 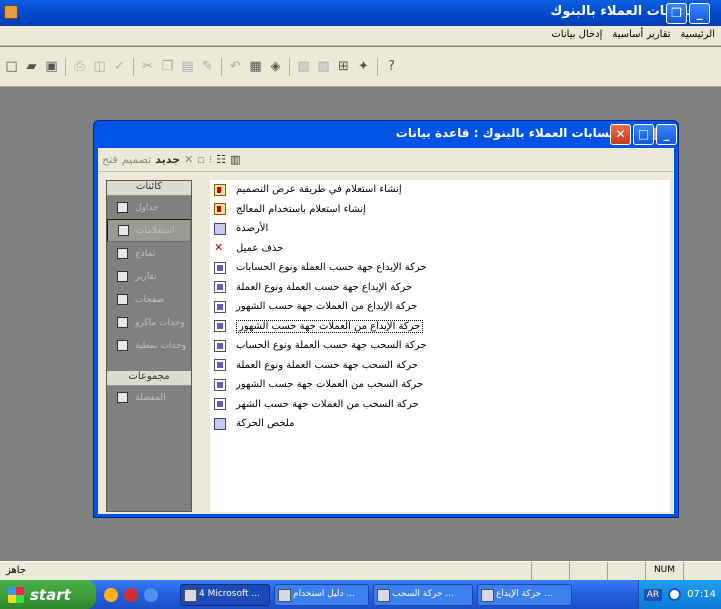 What do you see at coordinates (149, 276) in the screenshot?
I see `objects-bar-item: تقارير` at bounding box center [149, 276].